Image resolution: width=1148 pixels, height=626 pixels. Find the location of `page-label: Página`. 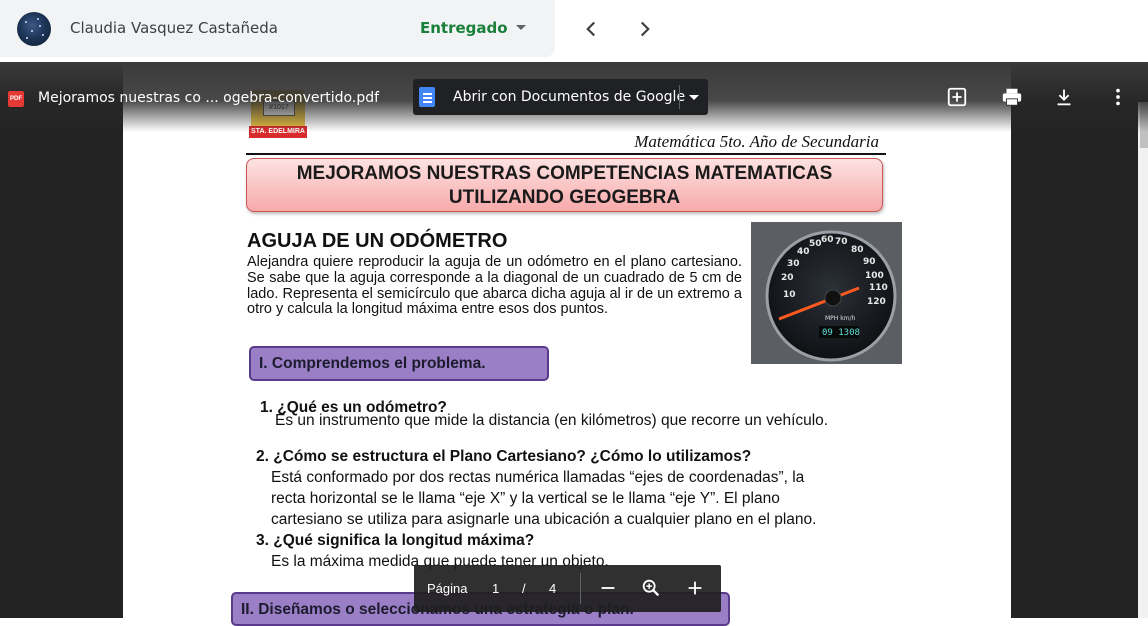

page-label: Página is located at coordinates (447, 588).